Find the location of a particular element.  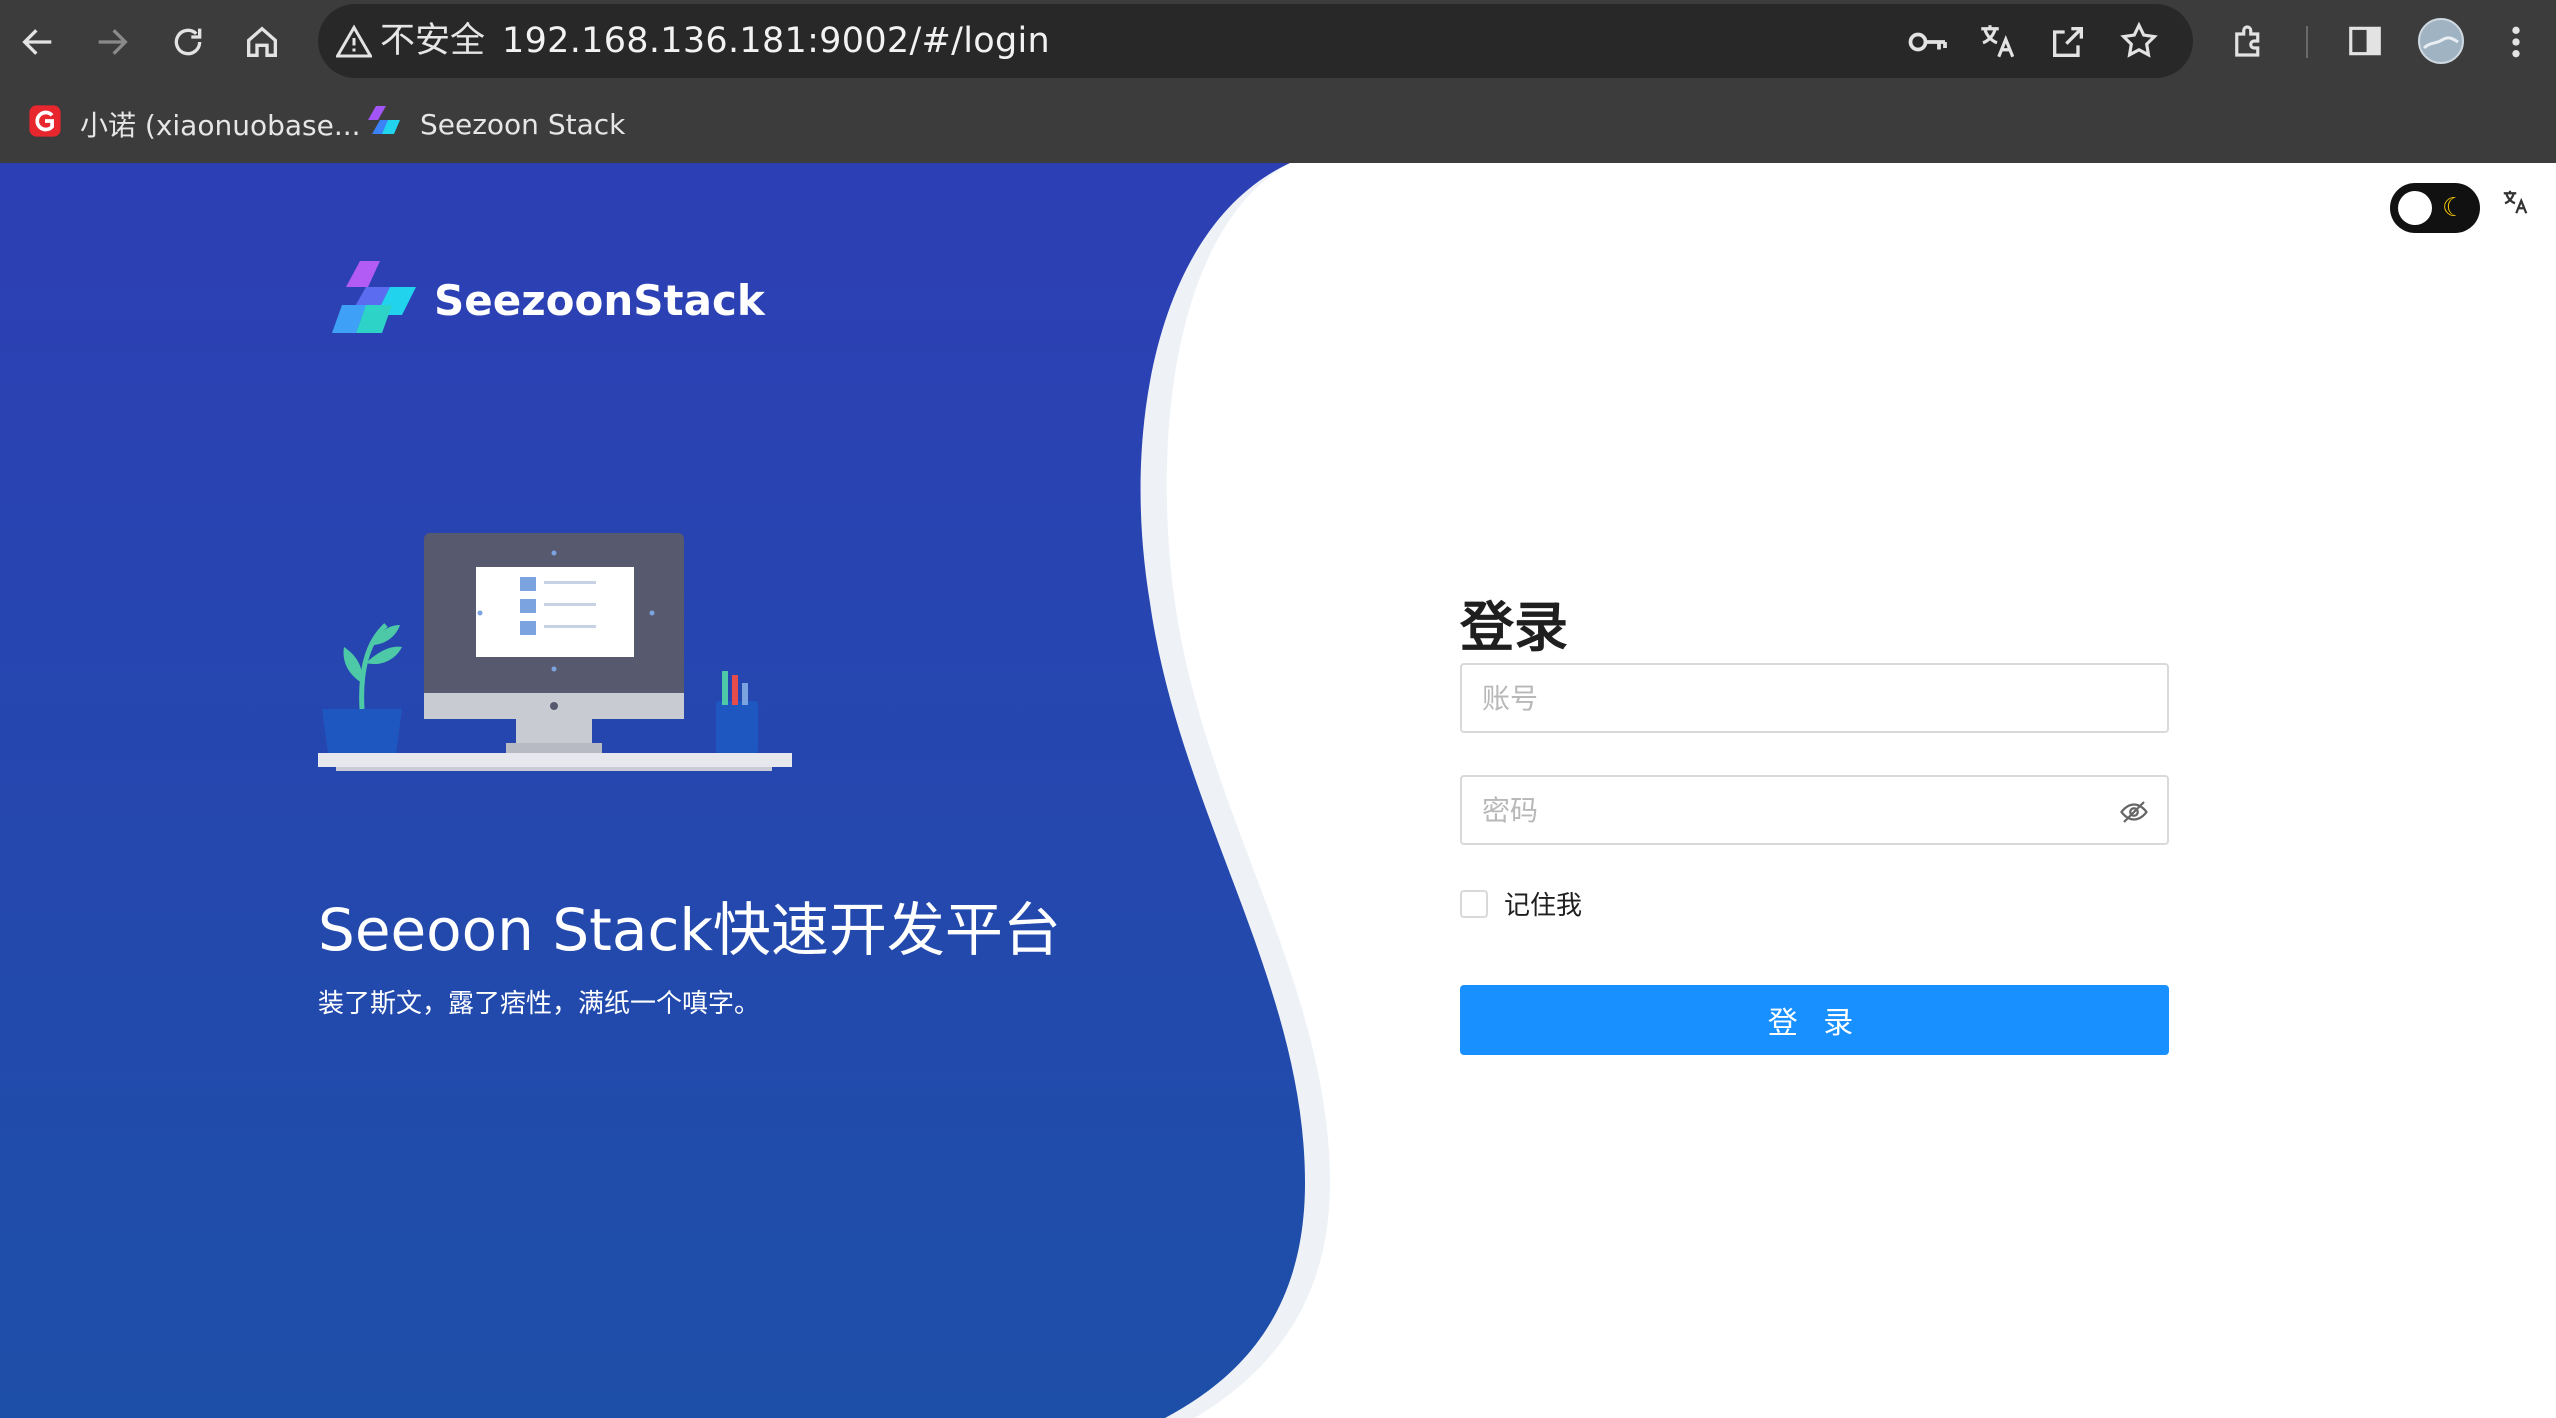

translate-icon is located at coordinates (1997, 41).